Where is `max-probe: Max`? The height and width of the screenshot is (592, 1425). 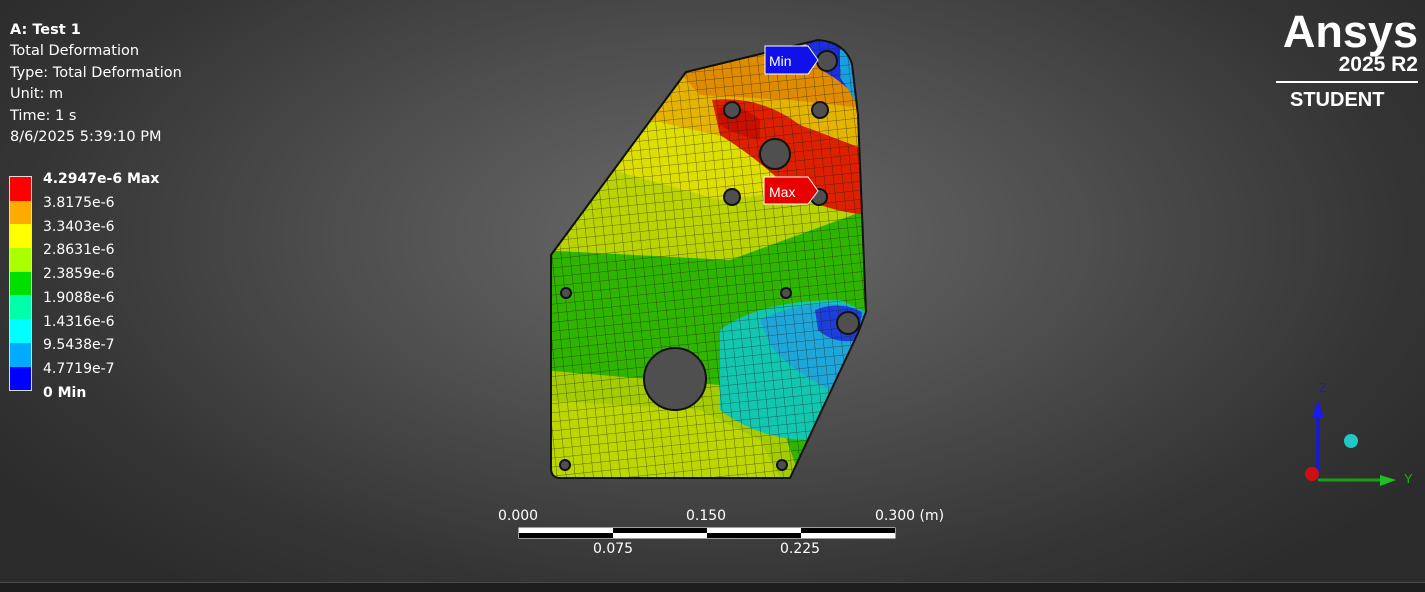
max-probe: Max is located at coordinates (791, 190).